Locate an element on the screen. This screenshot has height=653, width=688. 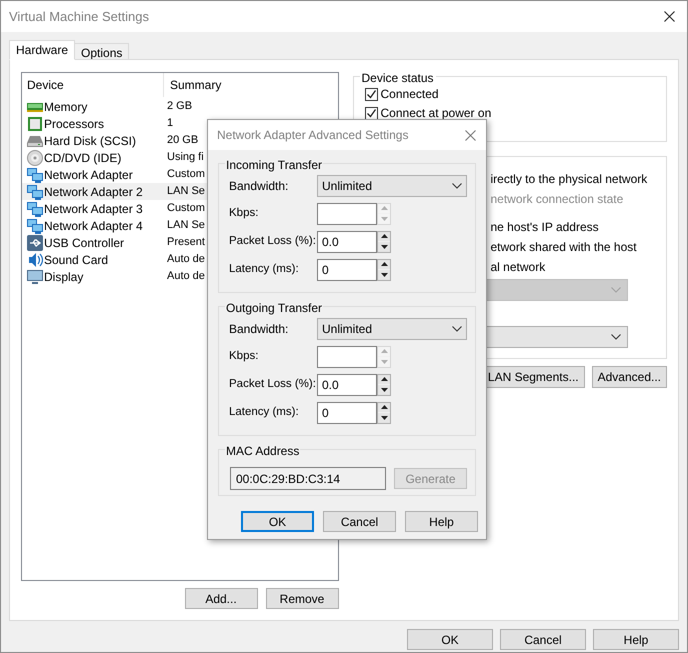
dialog-title: Network Adapter Advanced Settings is located at coordinates (312, 135).